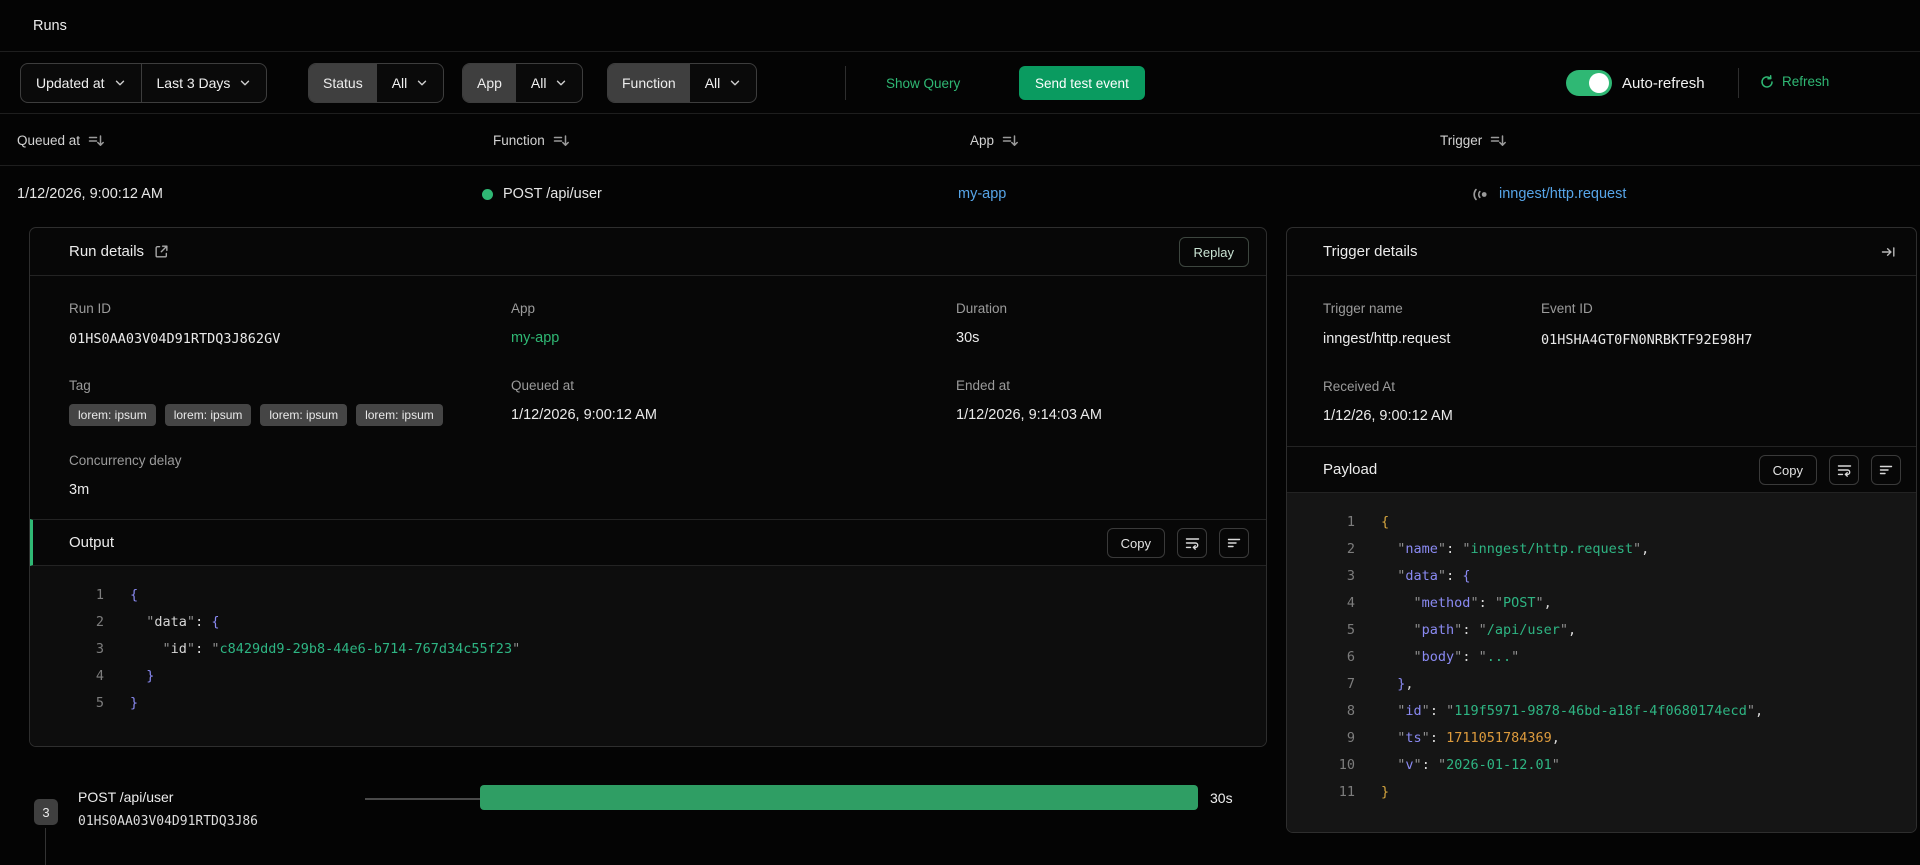 This screenshot has width=1920, height=865. What do you see at coordinates (1589, 83) in the screenshot?
I see `auto-refresh-toggle` at bounding box center [1589, 83].